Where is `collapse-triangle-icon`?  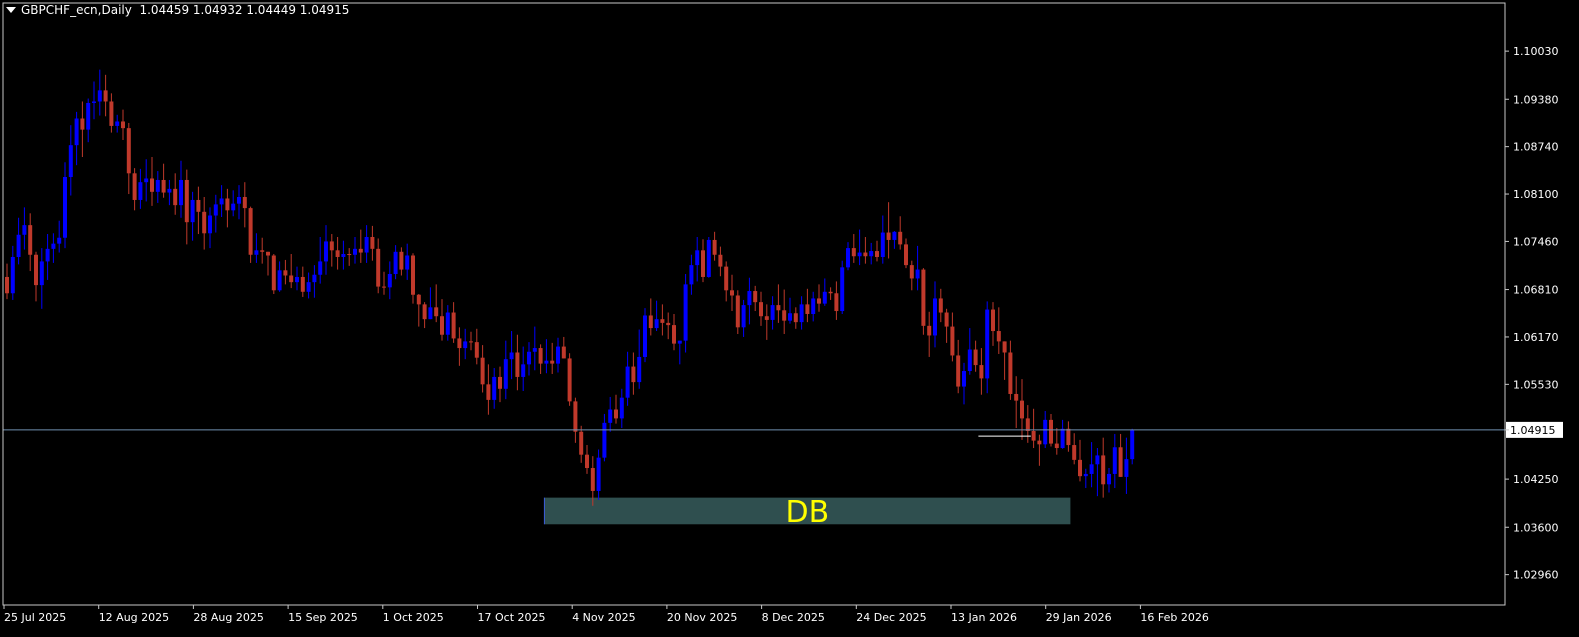 collapse-triangle-icon is located at coordinates (11, 9).